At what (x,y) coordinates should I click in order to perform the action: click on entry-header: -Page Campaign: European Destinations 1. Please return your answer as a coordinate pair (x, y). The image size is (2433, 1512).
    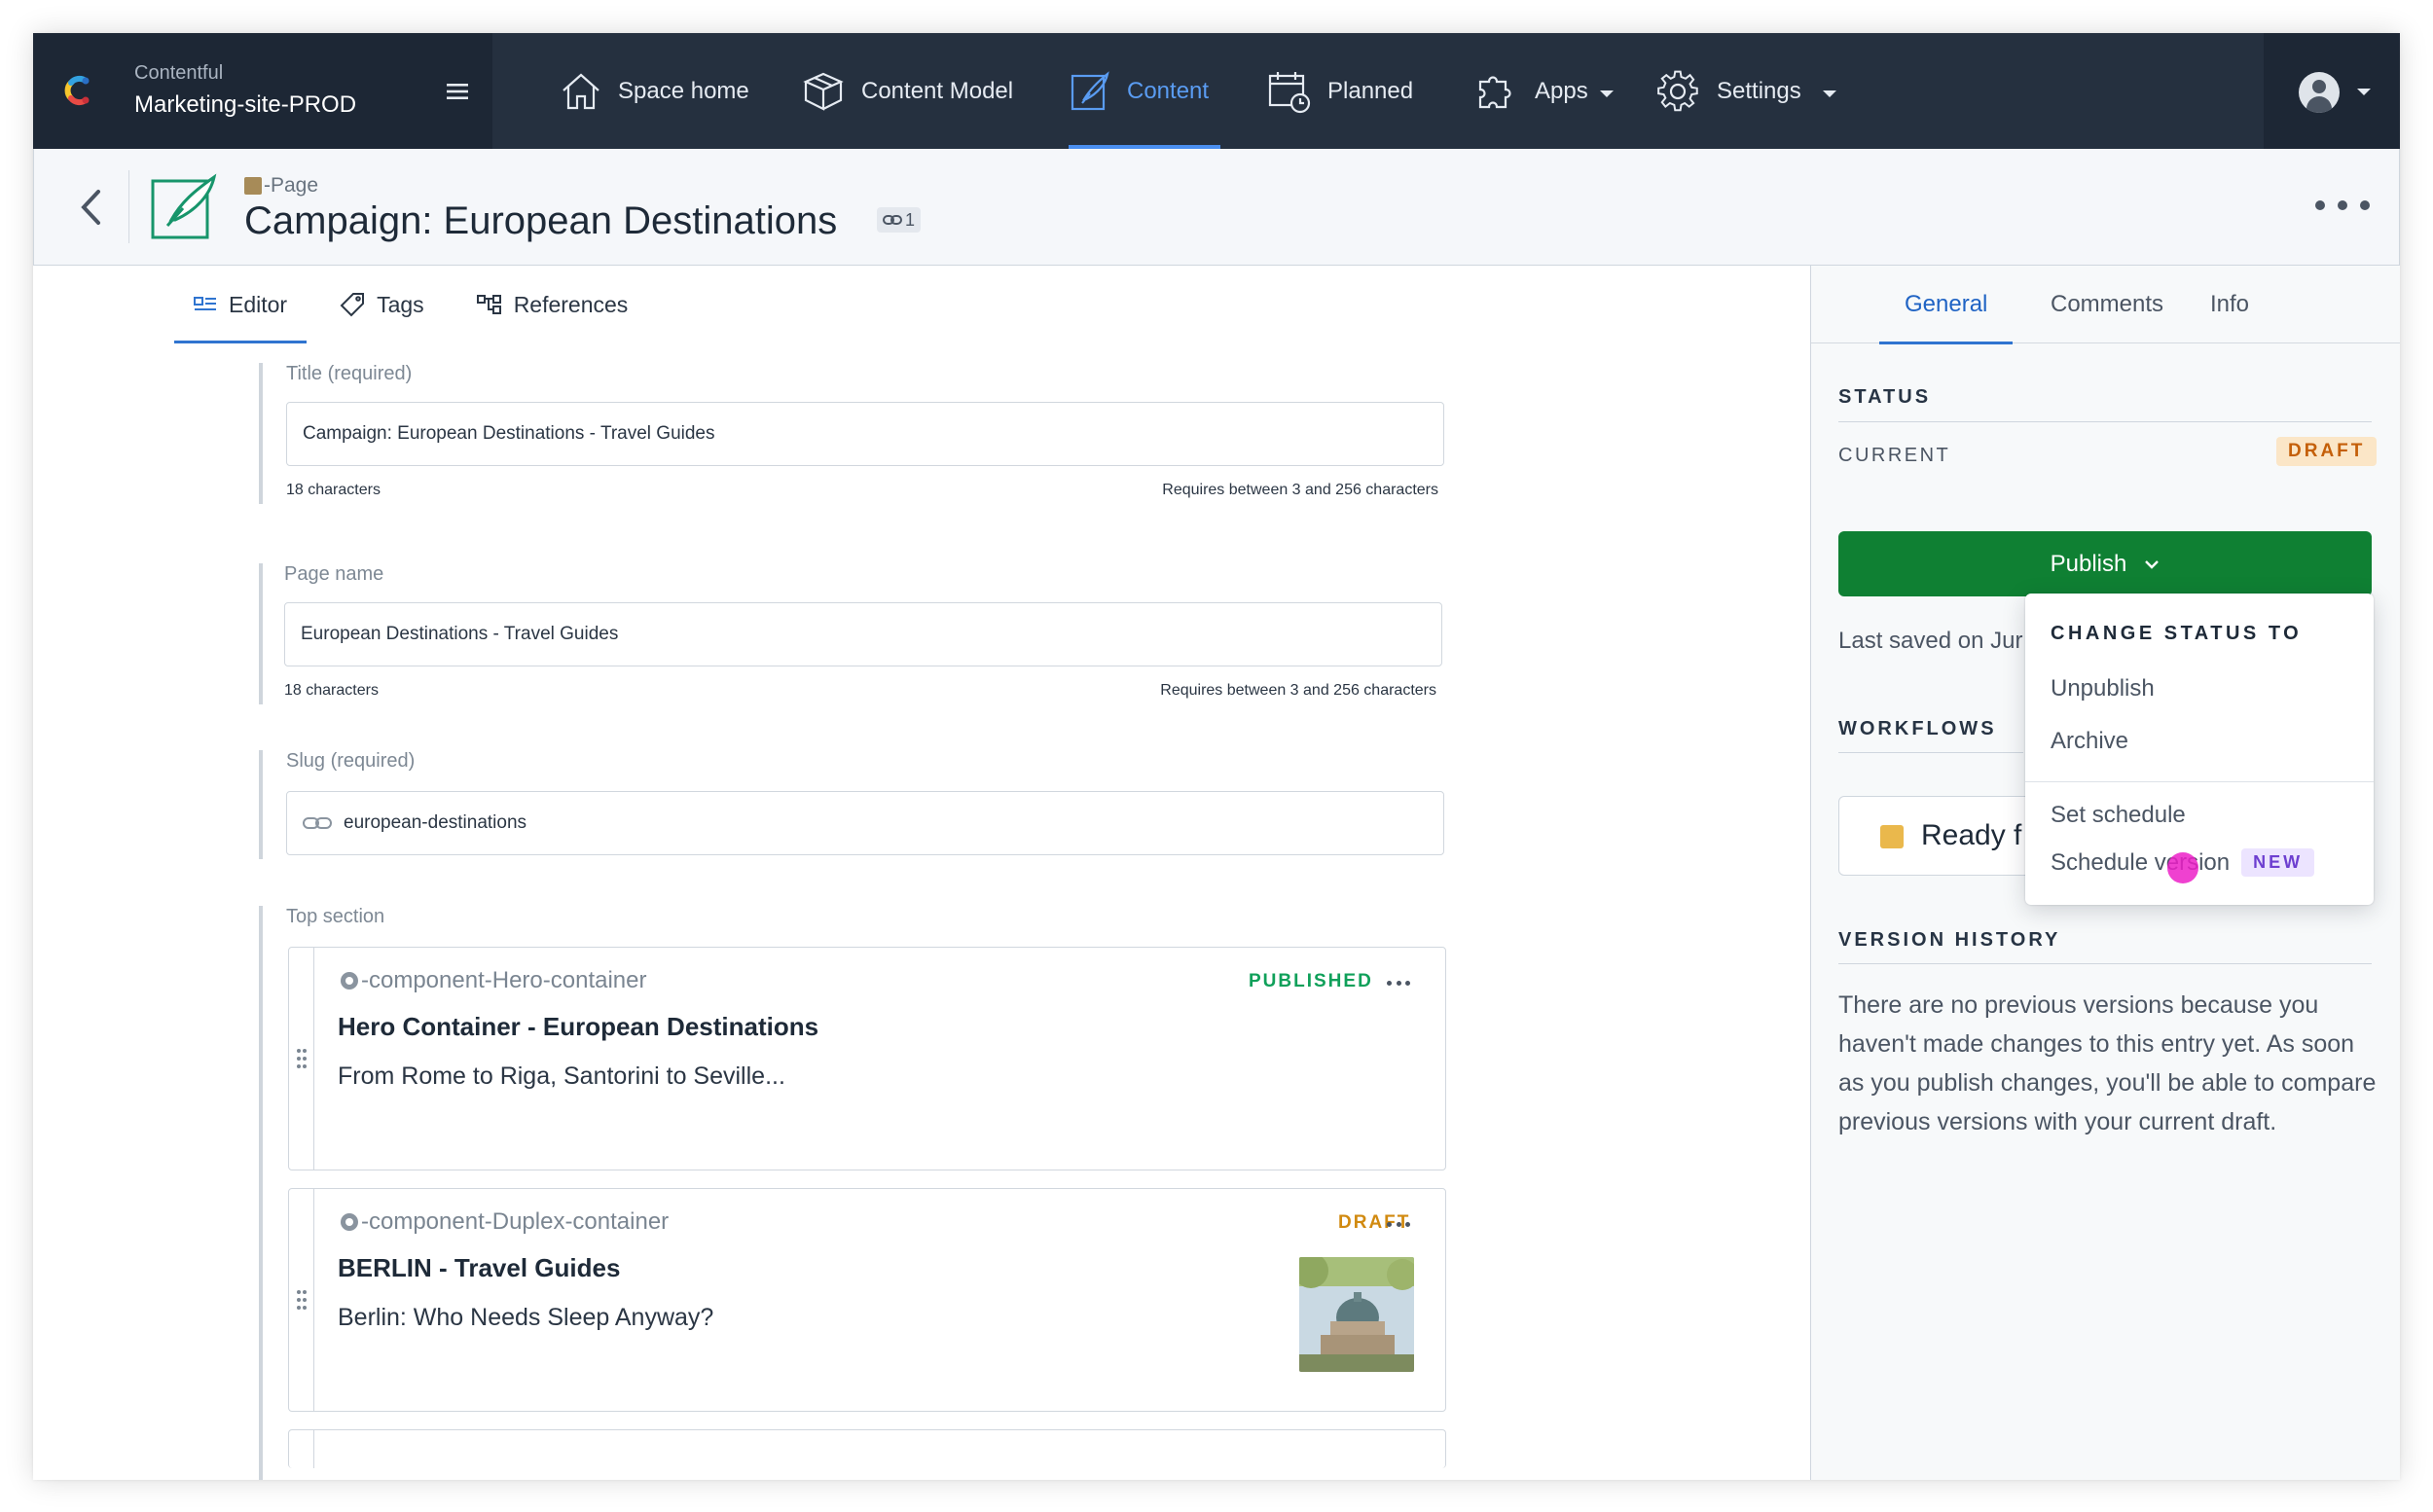
    Looking at the image, I should click on (1216, 207).